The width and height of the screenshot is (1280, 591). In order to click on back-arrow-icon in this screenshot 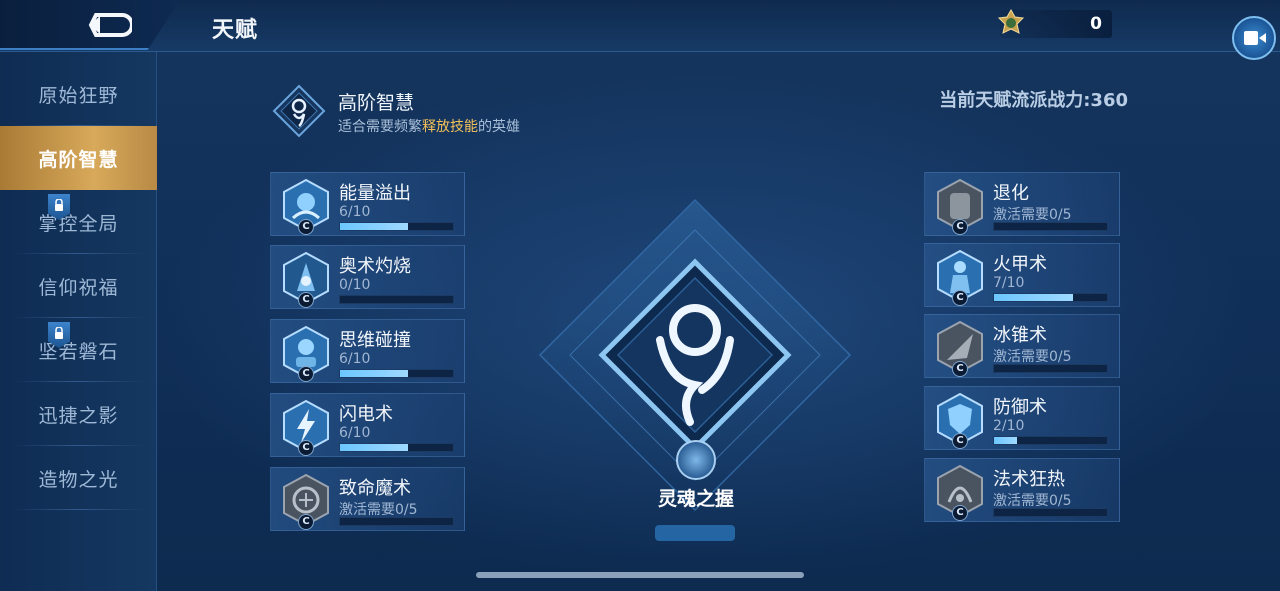, I will do `click(110, 25)`.